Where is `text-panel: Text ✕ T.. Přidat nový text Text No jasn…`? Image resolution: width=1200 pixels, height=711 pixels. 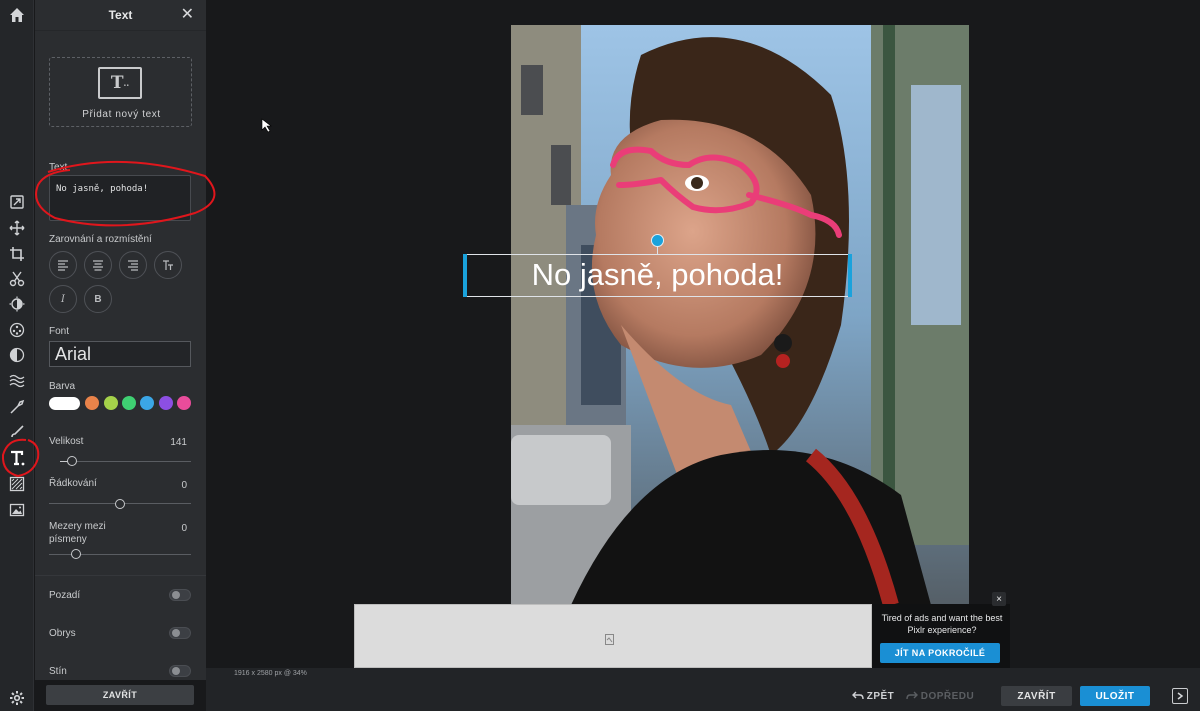
text-panel: Text ✕ T.. Přidat nový text Text No jasn… is located at coordinates (120, 340).